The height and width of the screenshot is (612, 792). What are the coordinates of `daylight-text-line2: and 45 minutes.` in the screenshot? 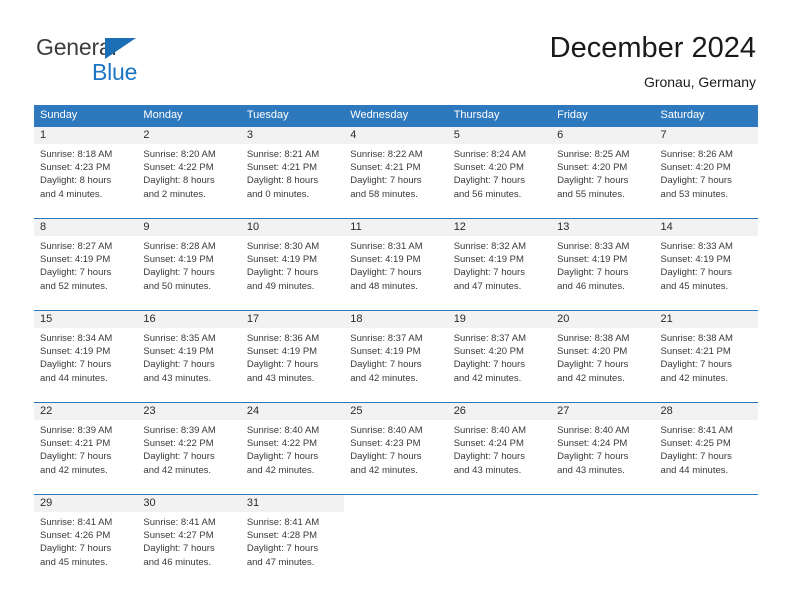 It's located at (74, 562).